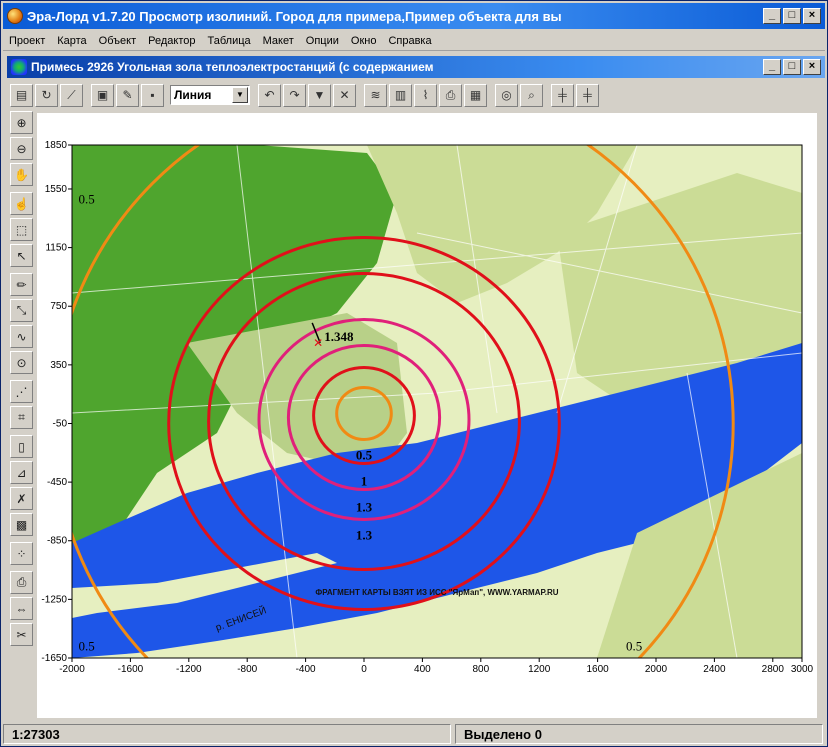 The image size is (828, 747). Describe the element at coordinates (21, 391) in the screenshot. I see `node-icon: ⋰` at that location.